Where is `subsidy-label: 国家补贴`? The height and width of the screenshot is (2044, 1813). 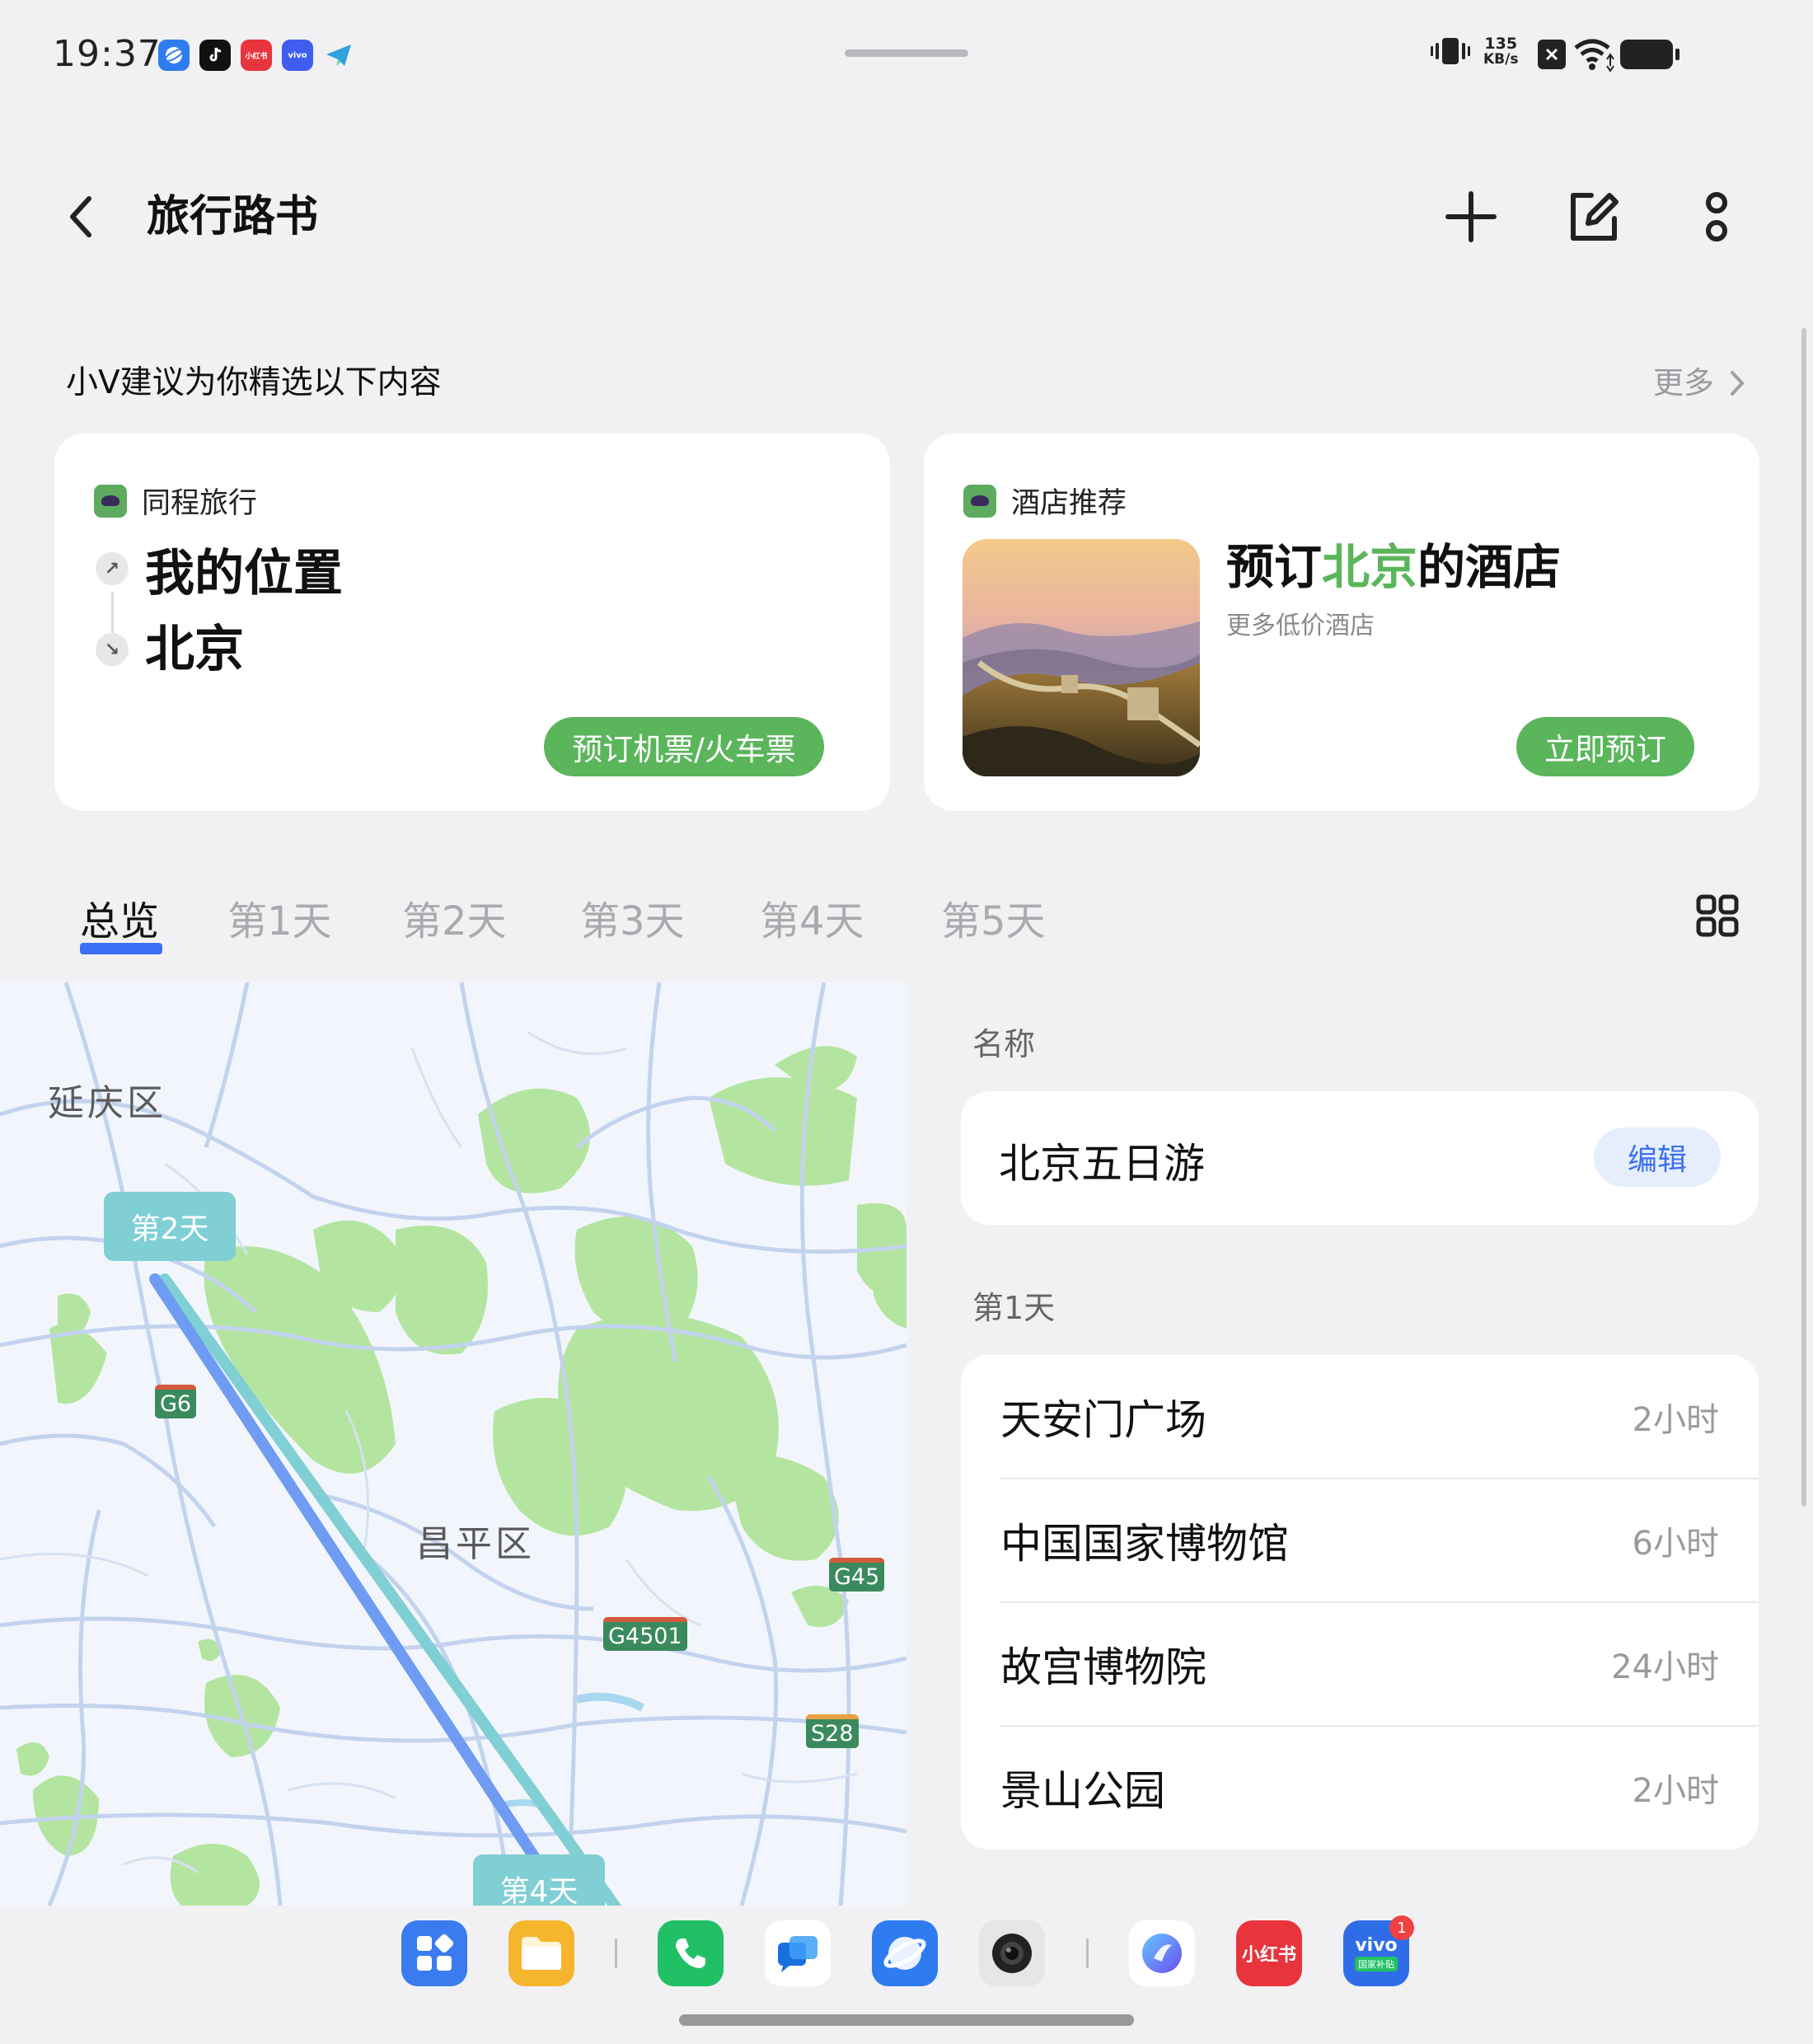 subsidy-label: 国家补贴 is located at coordinates (1376, 1964).